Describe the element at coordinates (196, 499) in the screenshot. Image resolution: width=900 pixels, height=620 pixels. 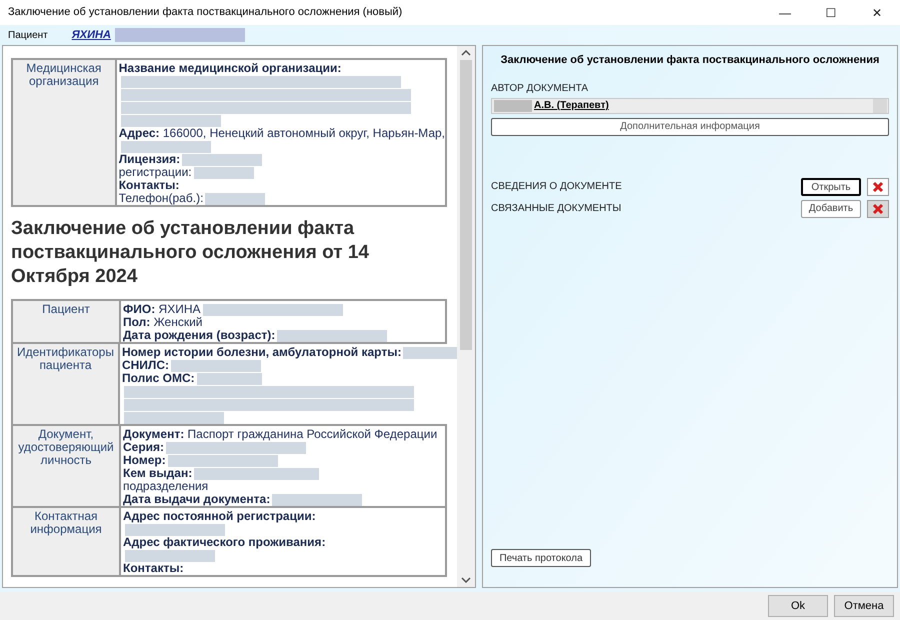
I see `field-text: Дата выдачи документа:` at that location.